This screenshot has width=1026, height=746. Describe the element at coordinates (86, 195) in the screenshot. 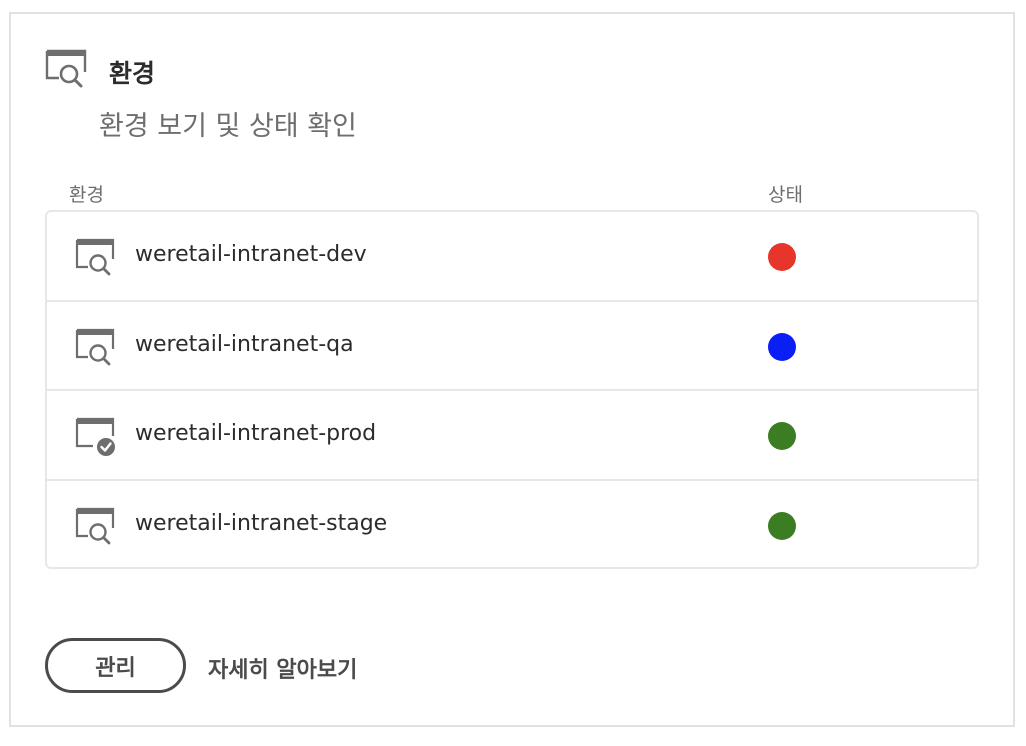

I see `column-header-environment: 환경` at that location.